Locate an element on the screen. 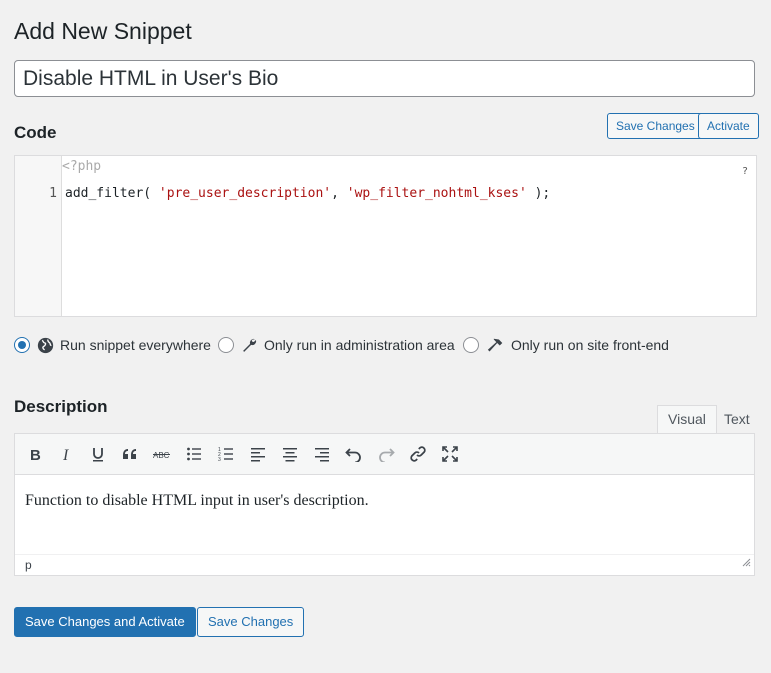  code-heading: Code is located at coordinates (35, 132).